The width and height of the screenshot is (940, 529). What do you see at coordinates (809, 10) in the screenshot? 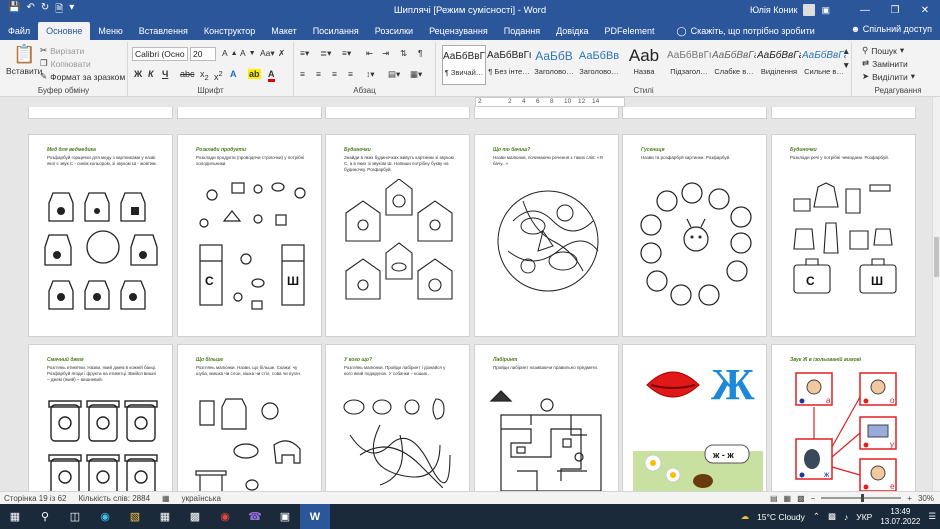
I see `avatar` at bounding box center [809, 10].